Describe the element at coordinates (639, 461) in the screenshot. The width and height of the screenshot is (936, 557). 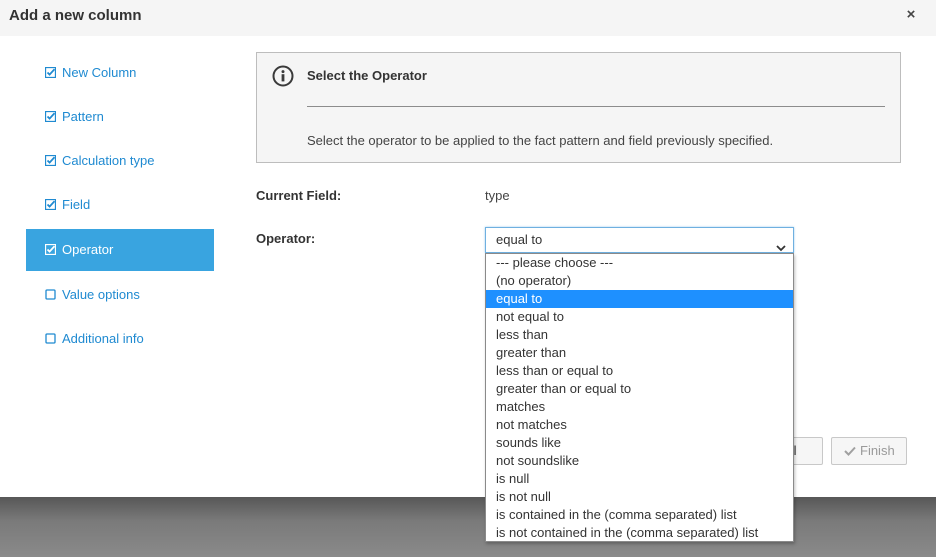
I see `option-not-soundslike: not soundslike` at that location.